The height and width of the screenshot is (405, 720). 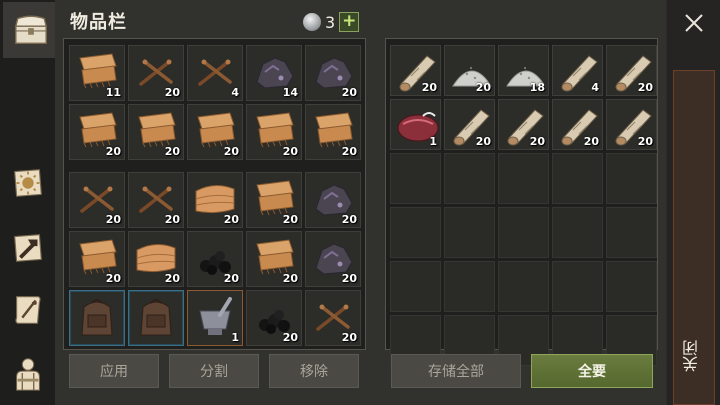 I want to click on inventory-slot-powder: 18, so click(x=523, y=70).